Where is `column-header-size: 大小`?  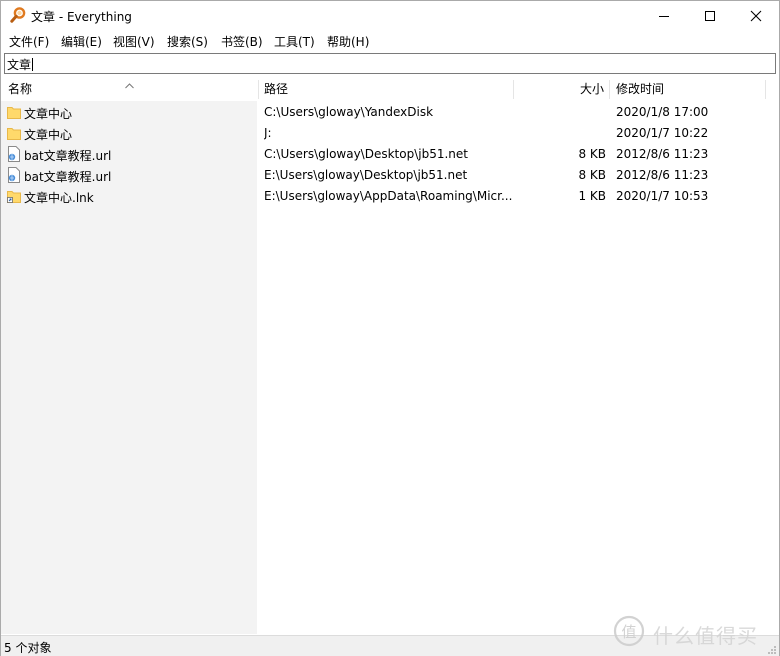 column-header-size: 大小 is located at coordinates (592, 89).